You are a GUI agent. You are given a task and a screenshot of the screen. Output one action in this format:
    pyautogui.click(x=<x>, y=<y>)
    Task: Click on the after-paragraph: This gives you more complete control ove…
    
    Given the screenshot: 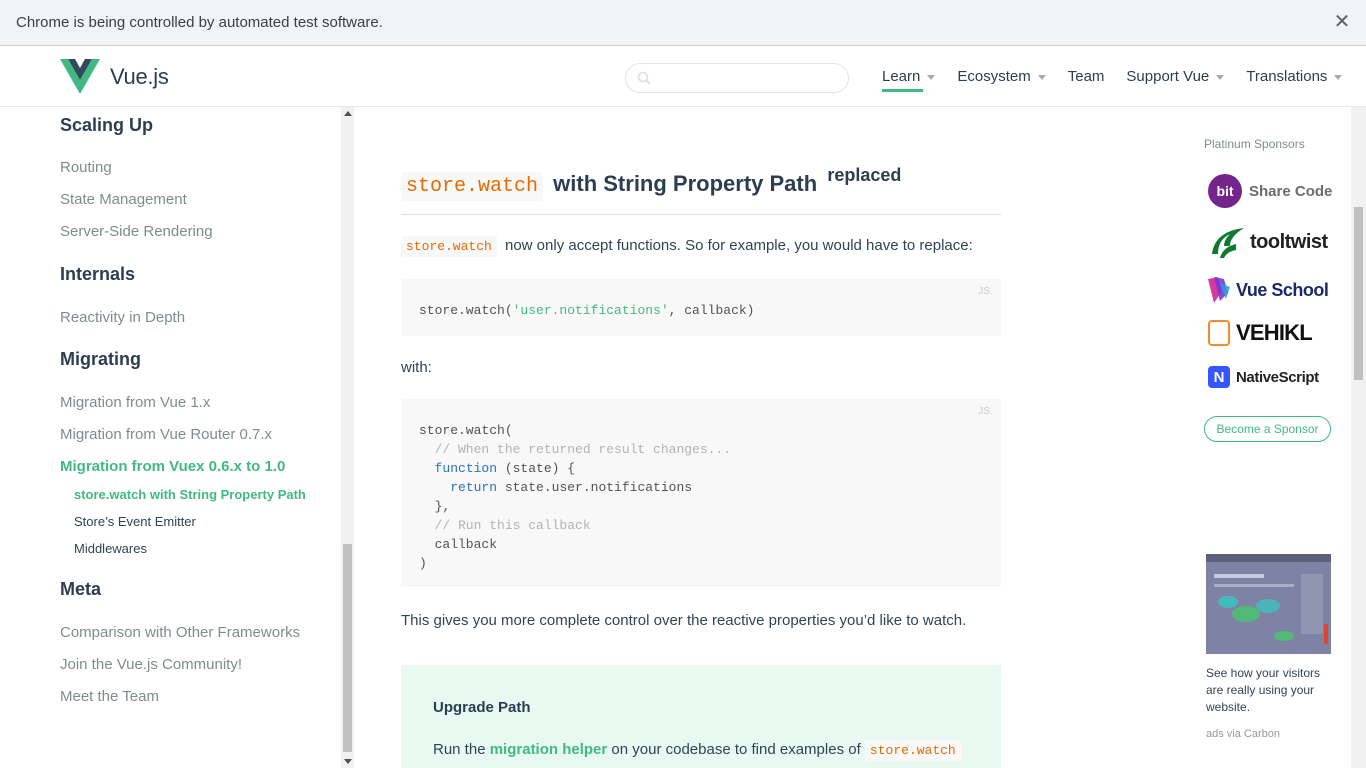 What is the action you would take?
    pyautogui.click(x=684, y=620)
    